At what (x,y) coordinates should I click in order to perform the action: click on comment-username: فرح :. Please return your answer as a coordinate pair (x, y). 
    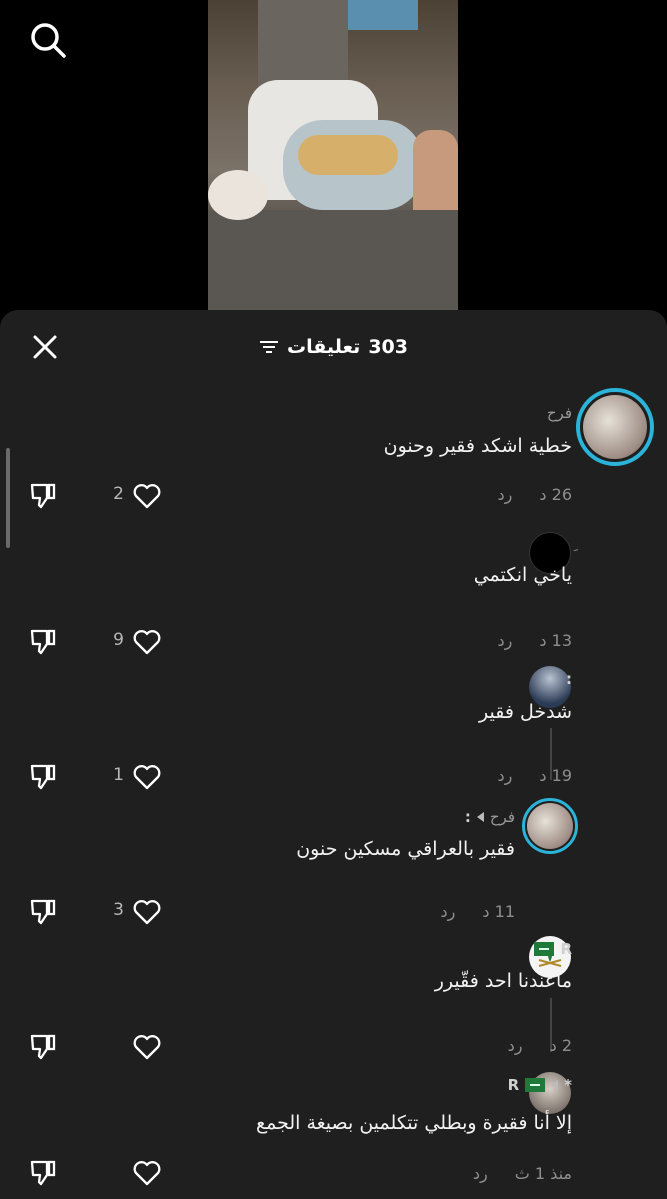
    Looking at the image, I should click on (490, 817).